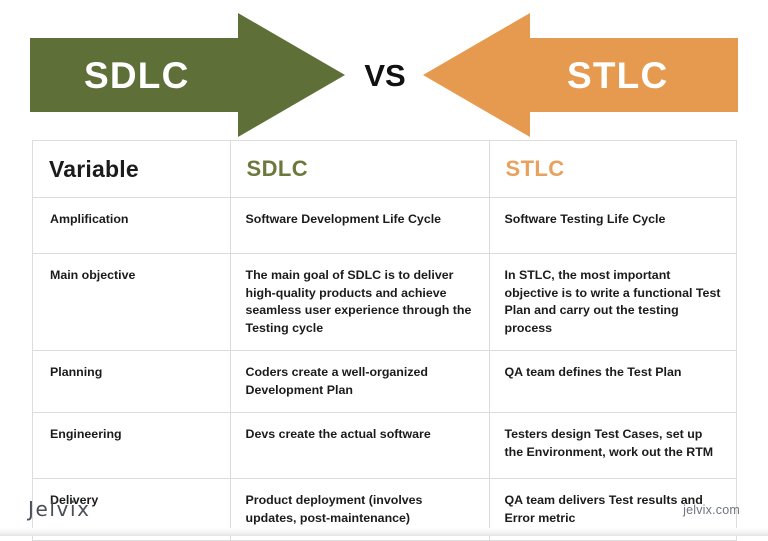 The width and height of the screenshot is (768, 541). I want to click on column-header-stlc: STLC, so click(612, 169).